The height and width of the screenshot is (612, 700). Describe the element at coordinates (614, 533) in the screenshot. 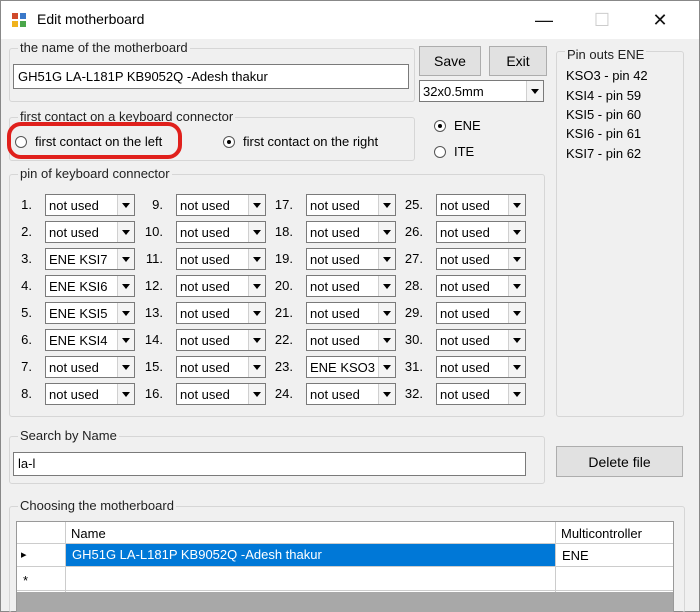

I see `column-header-multicontroller: Multicontroller` at that location.